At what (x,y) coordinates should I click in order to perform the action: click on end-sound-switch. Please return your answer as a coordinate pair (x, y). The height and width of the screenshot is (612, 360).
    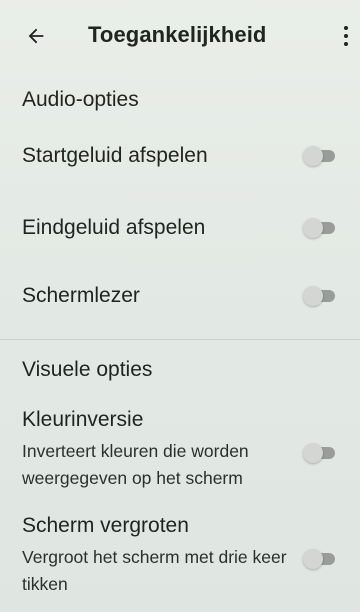
    Looking at the image, I should click on (320, 228).